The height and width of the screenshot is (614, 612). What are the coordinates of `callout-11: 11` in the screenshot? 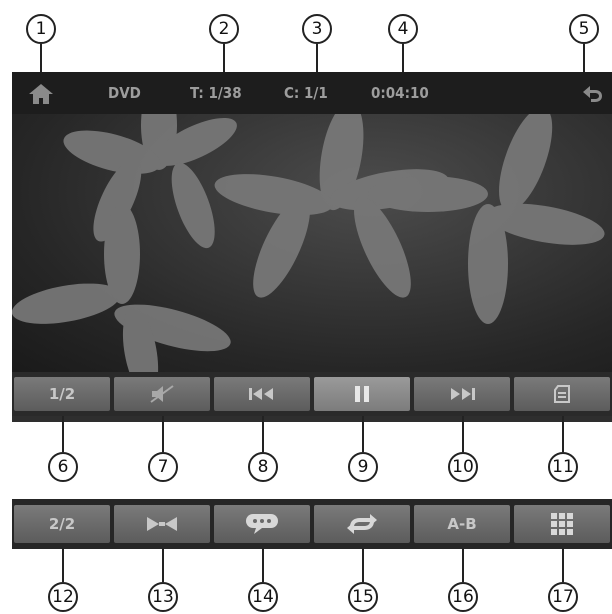 It's located at (563, 467).